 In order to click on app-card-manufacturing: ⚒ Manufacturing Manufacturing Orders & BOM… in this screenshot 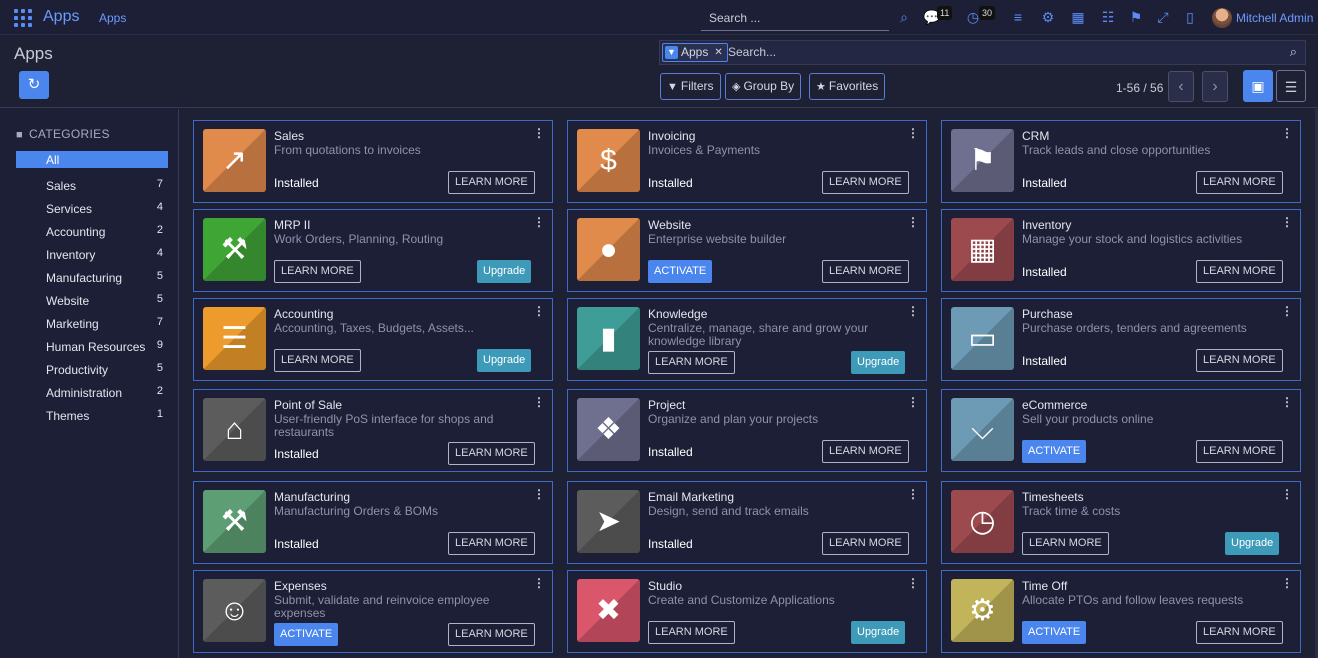, I will do `click(373, 522)`.